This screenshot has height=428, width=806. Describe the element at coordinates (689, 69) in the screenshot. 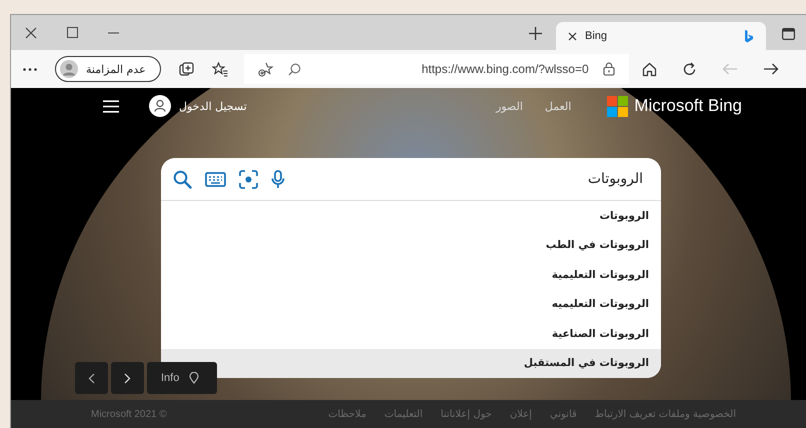

I see `refresh-icon` at that location.